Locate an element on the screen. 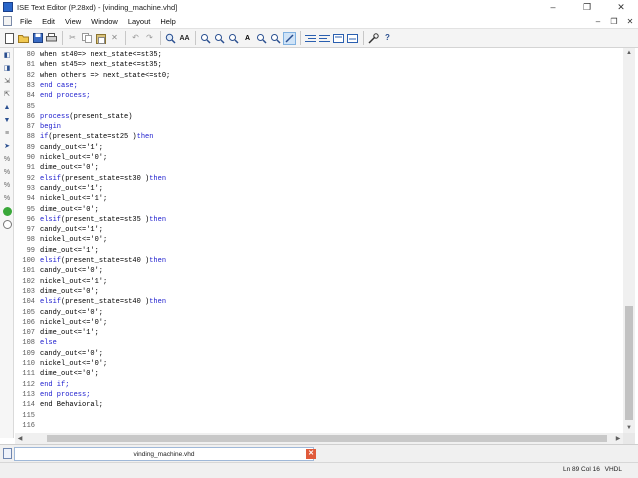 This screenshot has height=478, width=638. child-close-button: ✕ is located at coordinates (630, 21).